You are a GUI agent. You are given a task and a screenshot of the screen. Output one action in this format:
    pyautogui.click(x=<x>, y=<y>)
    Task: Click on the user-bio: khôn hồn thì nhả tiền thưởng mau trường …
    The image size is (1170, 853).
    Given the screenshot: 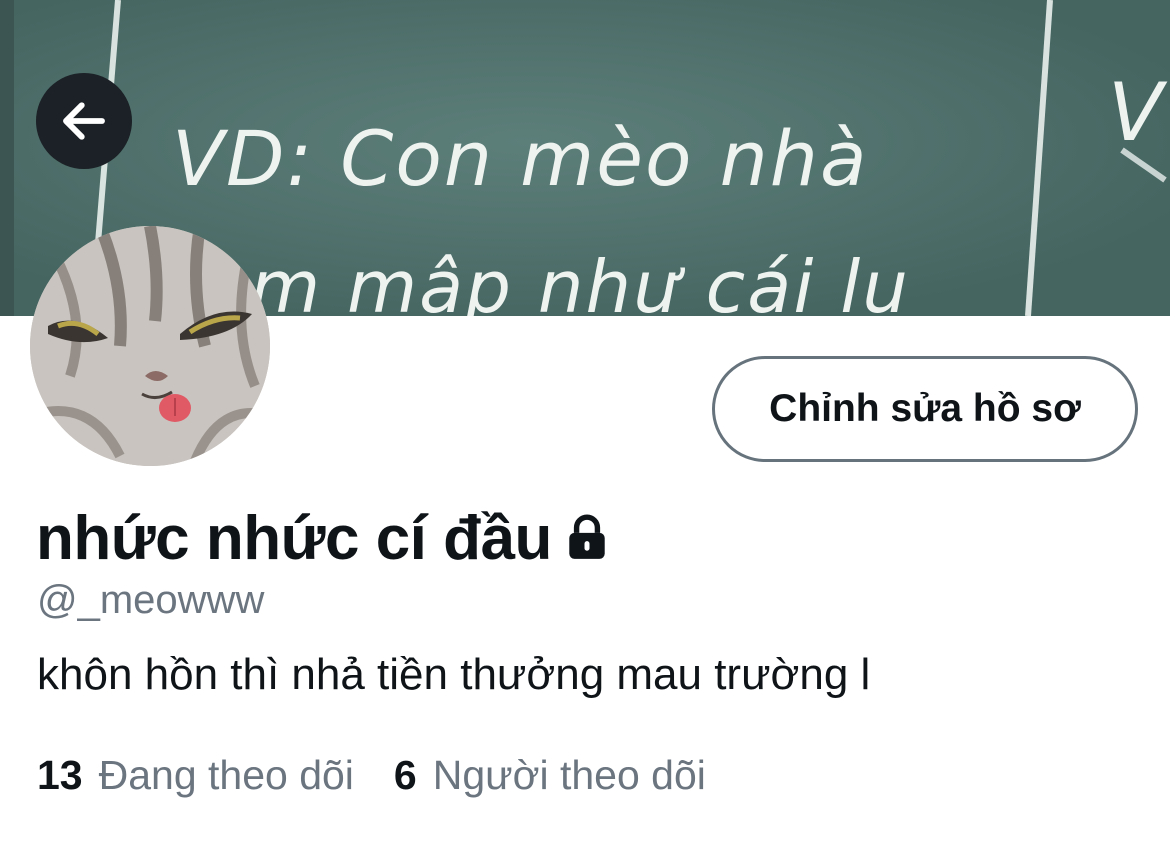 What is the action you would take?
    pyautogui.click(x=454, y=674)
    